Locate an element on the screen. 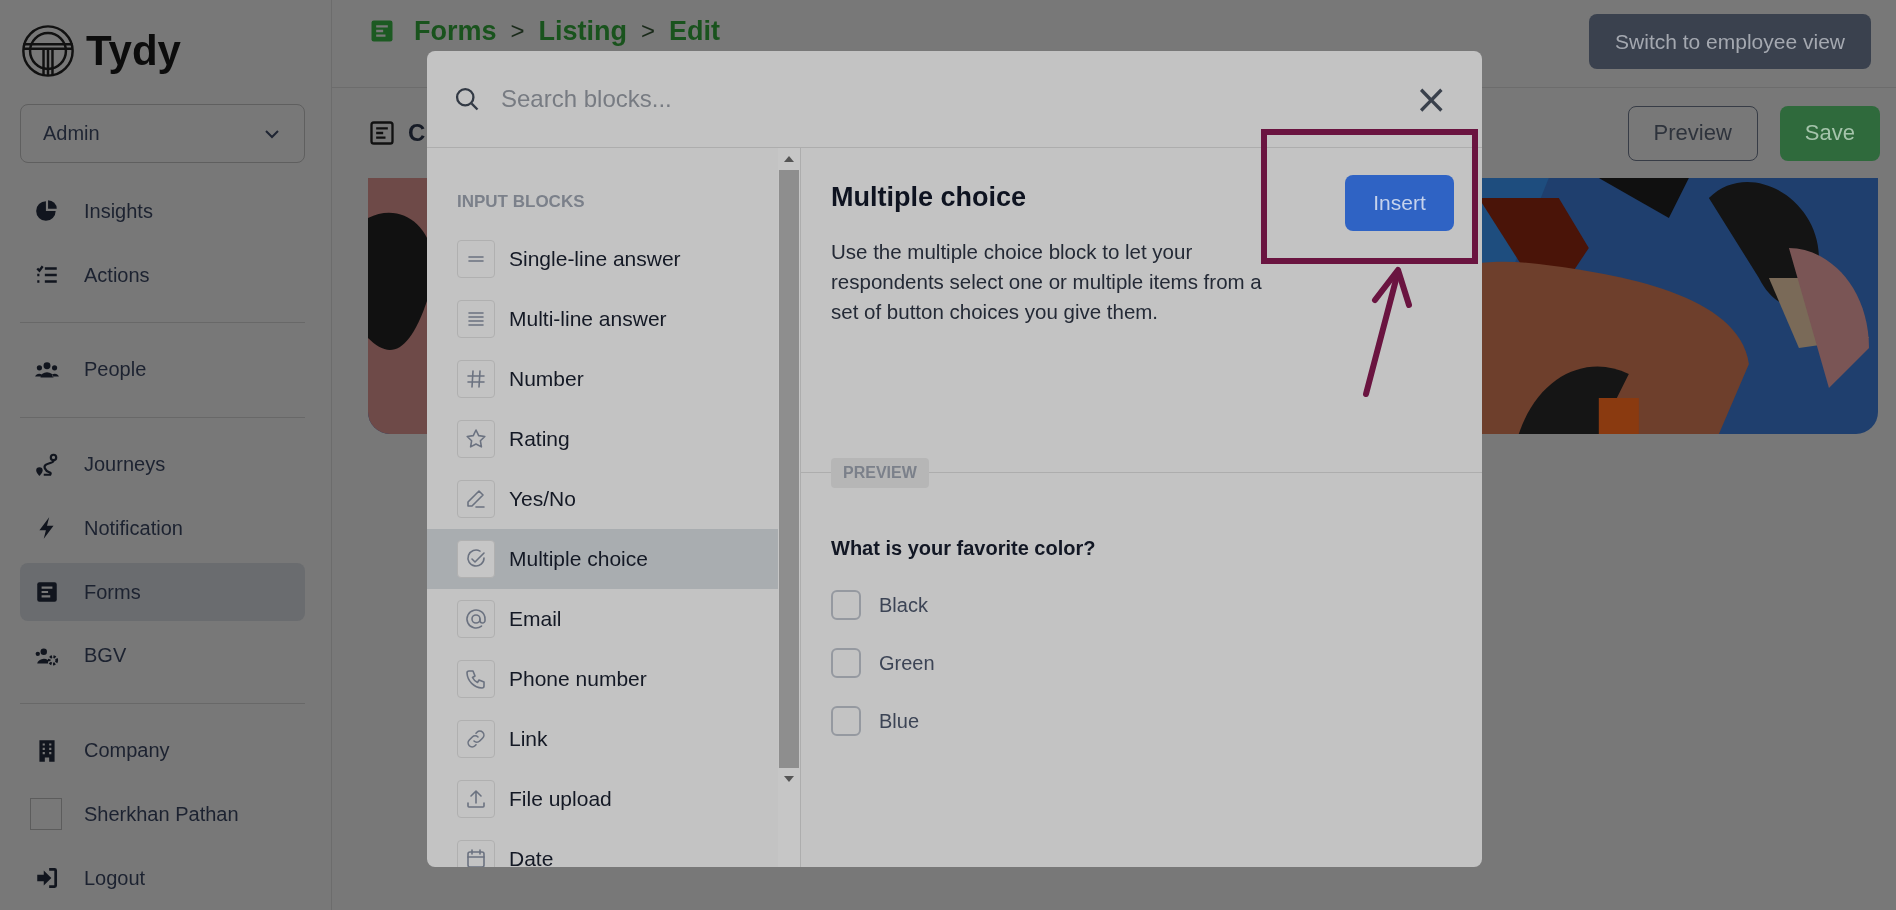 The image size is (1896, 910). option-label: Green is located at coordinates (907, 663).